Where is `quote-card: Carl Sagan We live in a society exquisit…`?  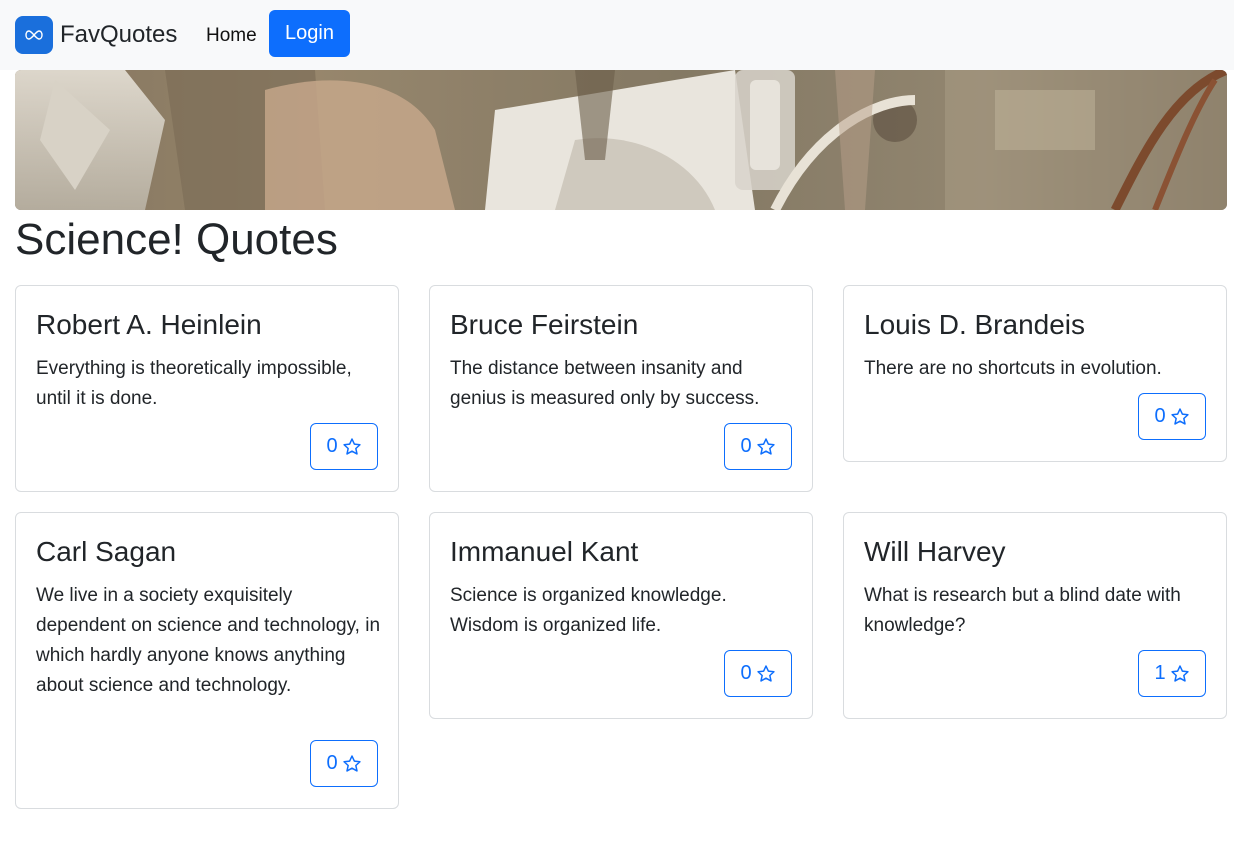 quote-card: Carl Sagan We live in a society exquisit… is located at coordinates (207, 660).